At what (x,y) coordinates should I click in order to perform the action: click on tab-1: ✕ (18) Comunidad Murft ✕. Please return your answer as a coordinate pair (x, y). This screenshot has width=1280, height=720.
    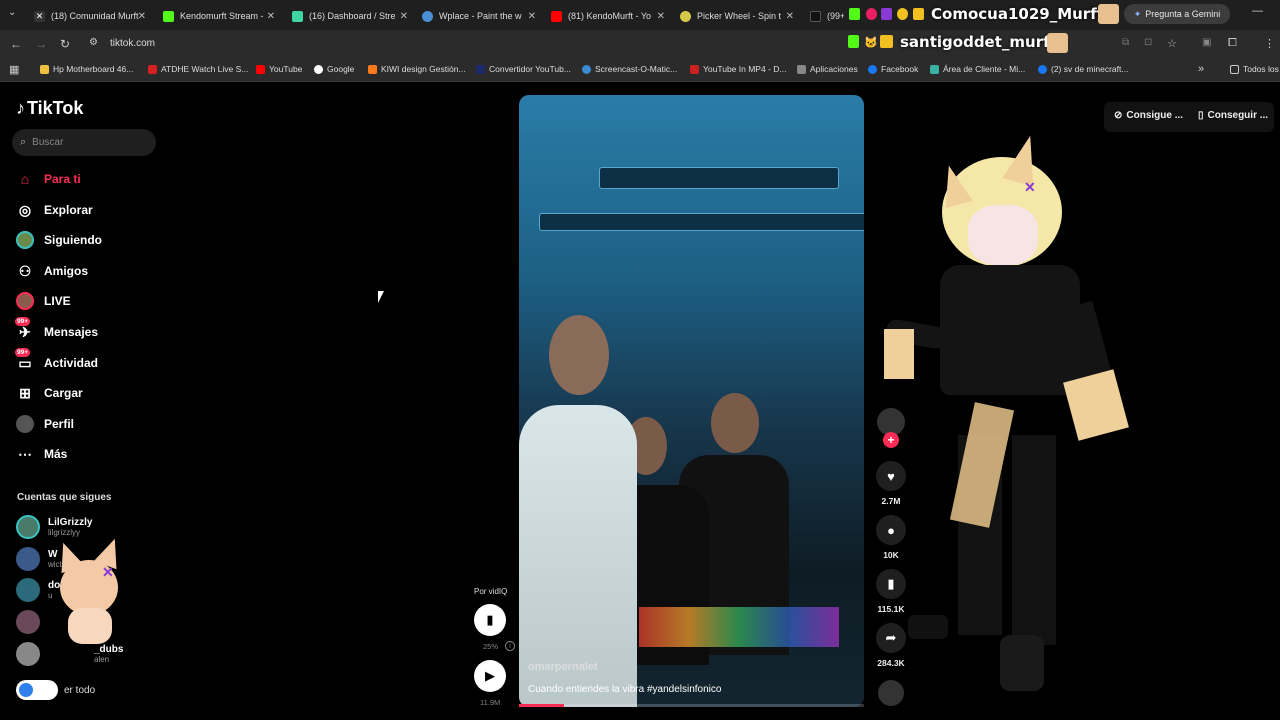
    Looking at the image, I should click on (90, 16).